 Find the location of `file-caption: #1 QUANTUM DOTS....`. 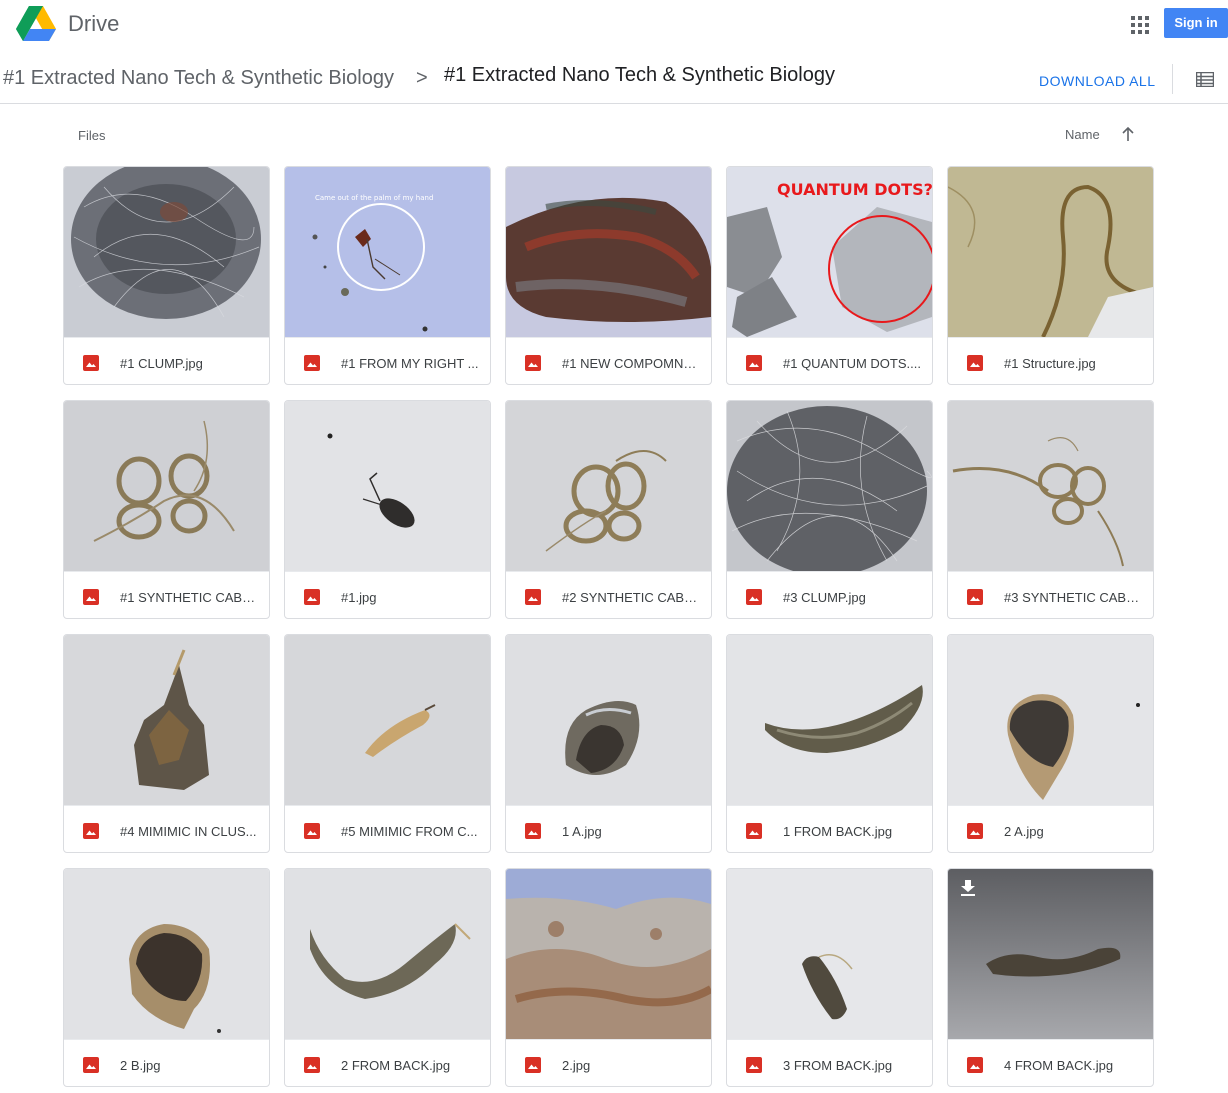

file-caption: #1 QUANTUM DOTS.... is located at coordinates (829, 360).